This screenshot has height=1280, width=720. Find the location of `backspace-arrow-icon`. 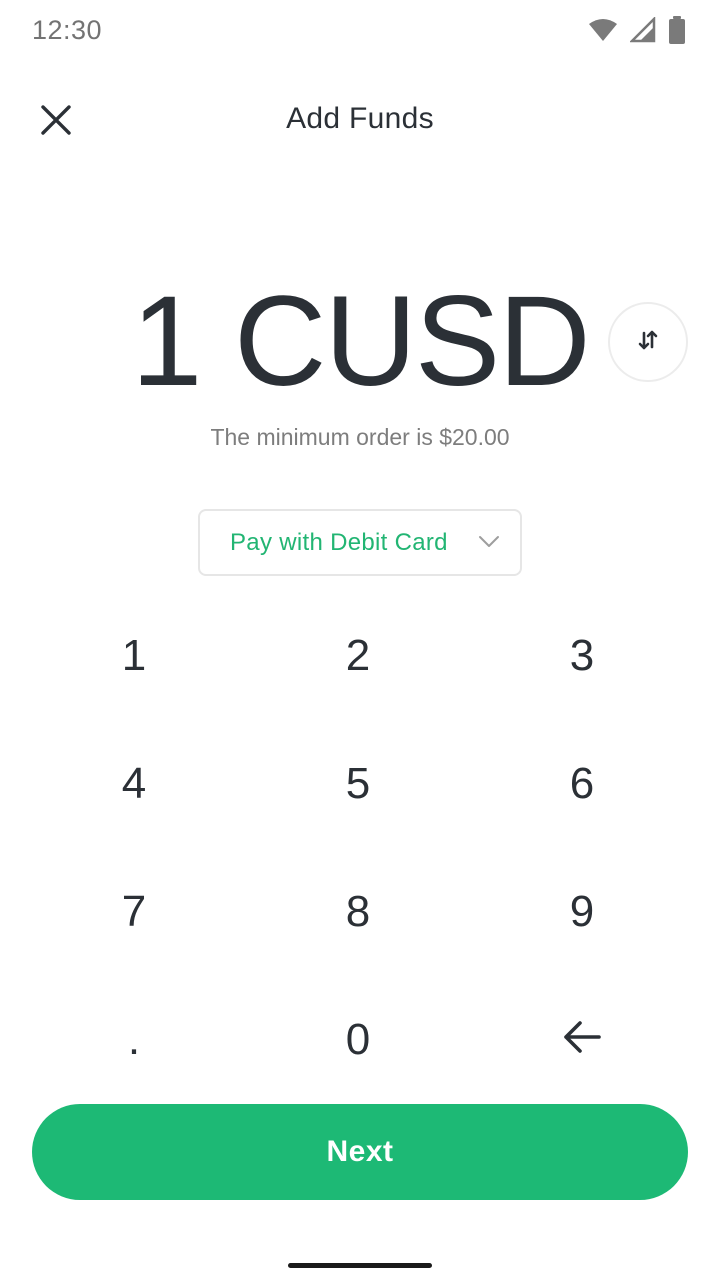

backspace-arrow-icon is located at coordinates (582, 1040).